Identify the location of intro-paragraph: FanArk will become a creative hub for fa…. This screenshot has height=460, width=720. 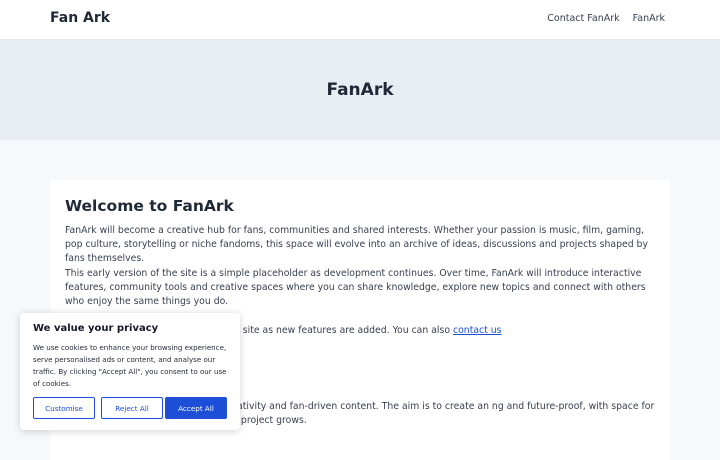
(356, 244).